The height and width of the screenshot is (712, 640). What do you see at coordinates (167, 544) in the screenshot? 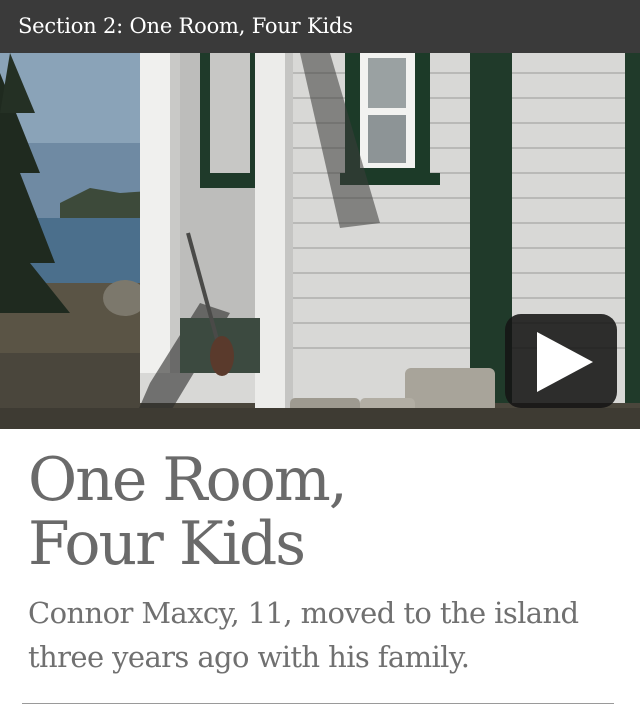
I see `title-line-2: Four Kids` at bounding box center [167, 544].